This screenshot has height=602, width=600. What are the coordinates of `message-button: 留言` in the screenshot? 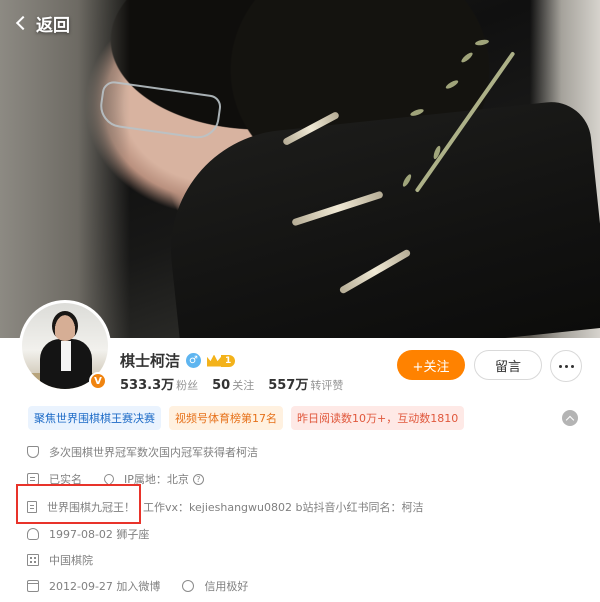 It's located at (508, 365).